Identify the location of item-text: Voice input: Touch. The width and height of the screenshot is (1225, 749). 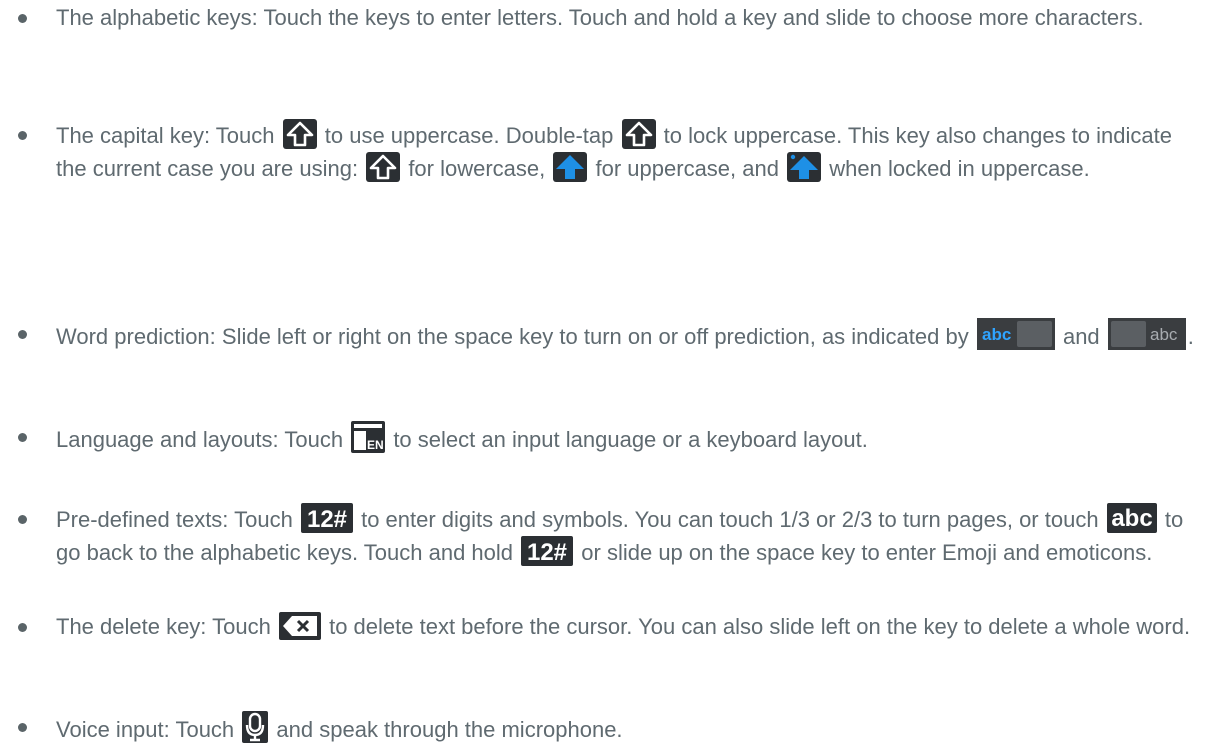
(145, 729).